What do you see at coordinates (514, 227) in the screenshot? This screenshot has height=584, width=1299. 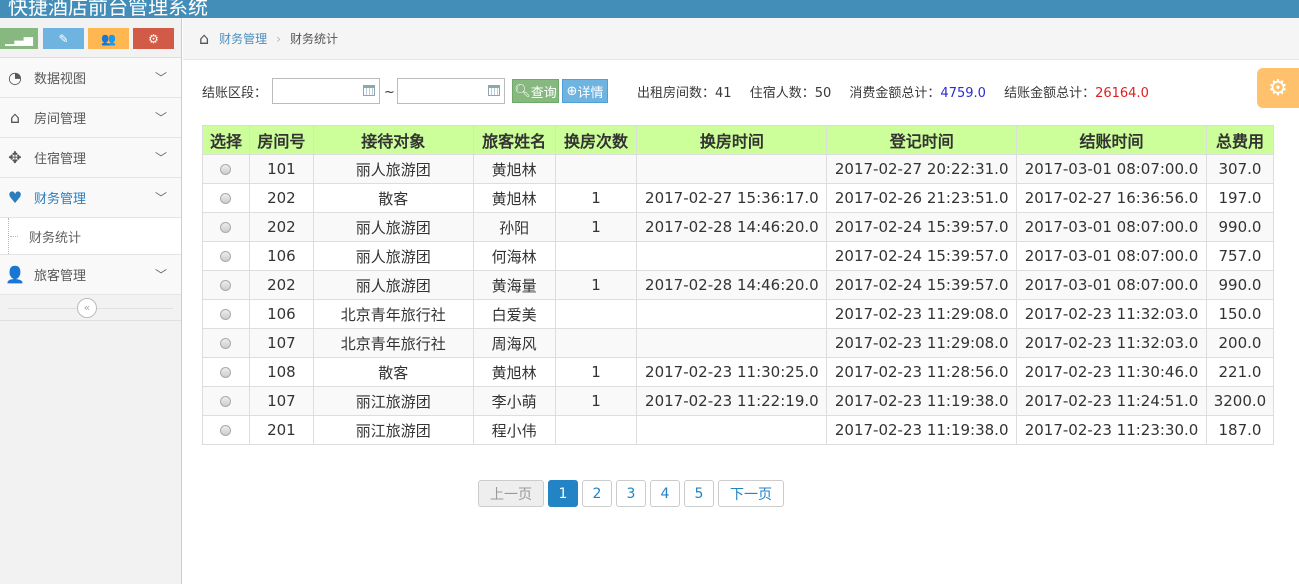 I see `table-cell: 孙阳` at bounding box center [514, 227].